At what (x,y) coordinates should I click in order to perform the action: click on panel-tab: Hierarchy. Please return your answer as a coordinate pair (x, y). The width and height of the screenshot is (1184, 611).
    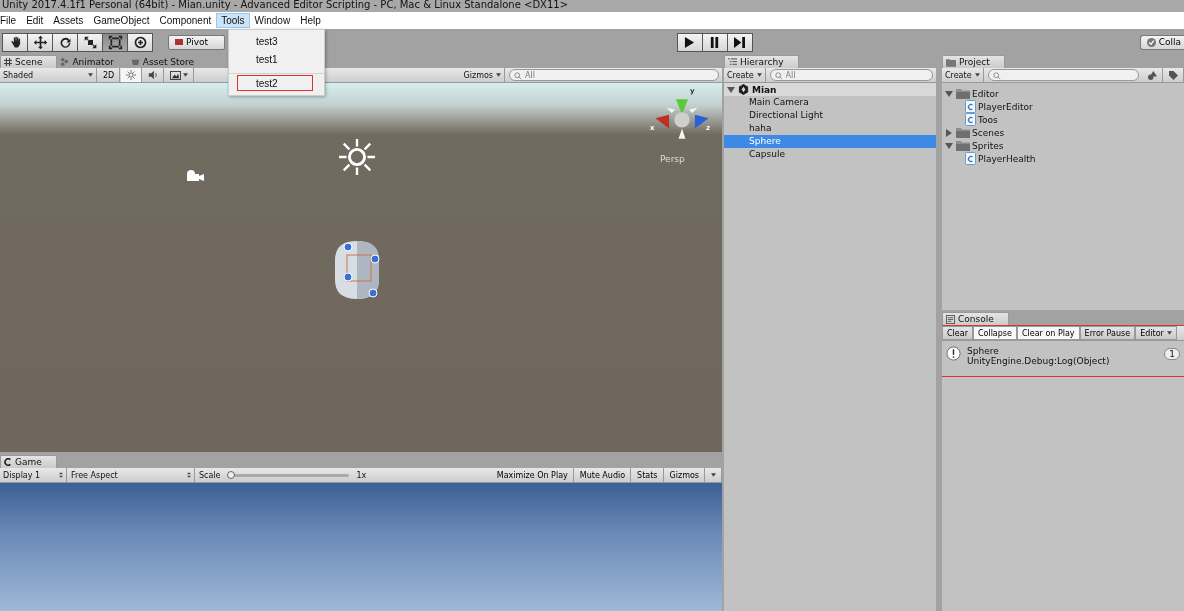
    Looking at the image, I should click on (761, 61).